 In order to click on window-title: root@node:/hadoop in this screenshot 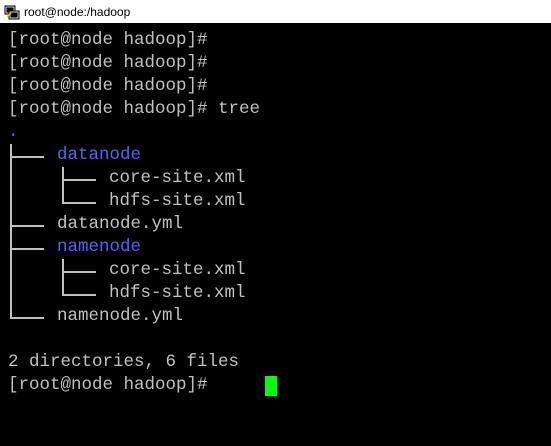, I will do `click(77, 11)`.